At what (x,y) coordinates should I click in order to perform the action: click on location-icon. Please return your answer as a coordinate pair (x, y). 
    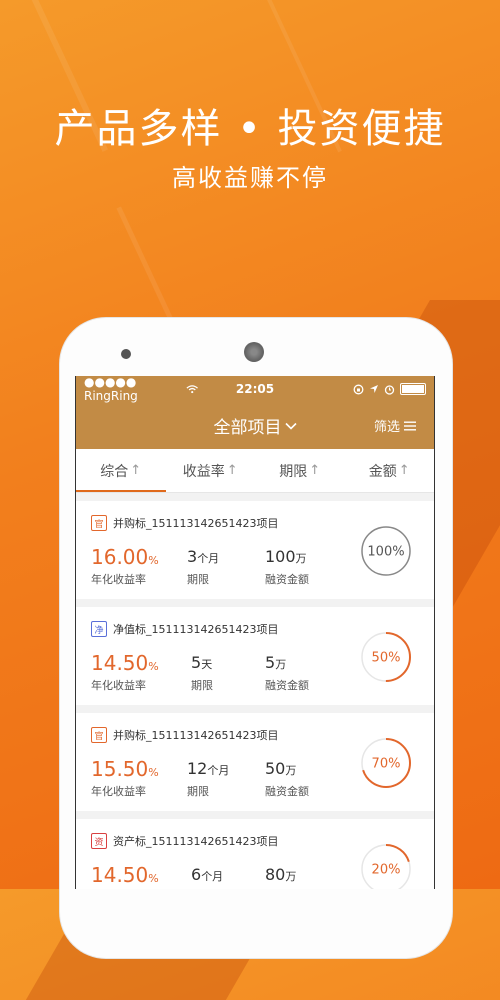
    Looking at the image, I should click on (374, 389).